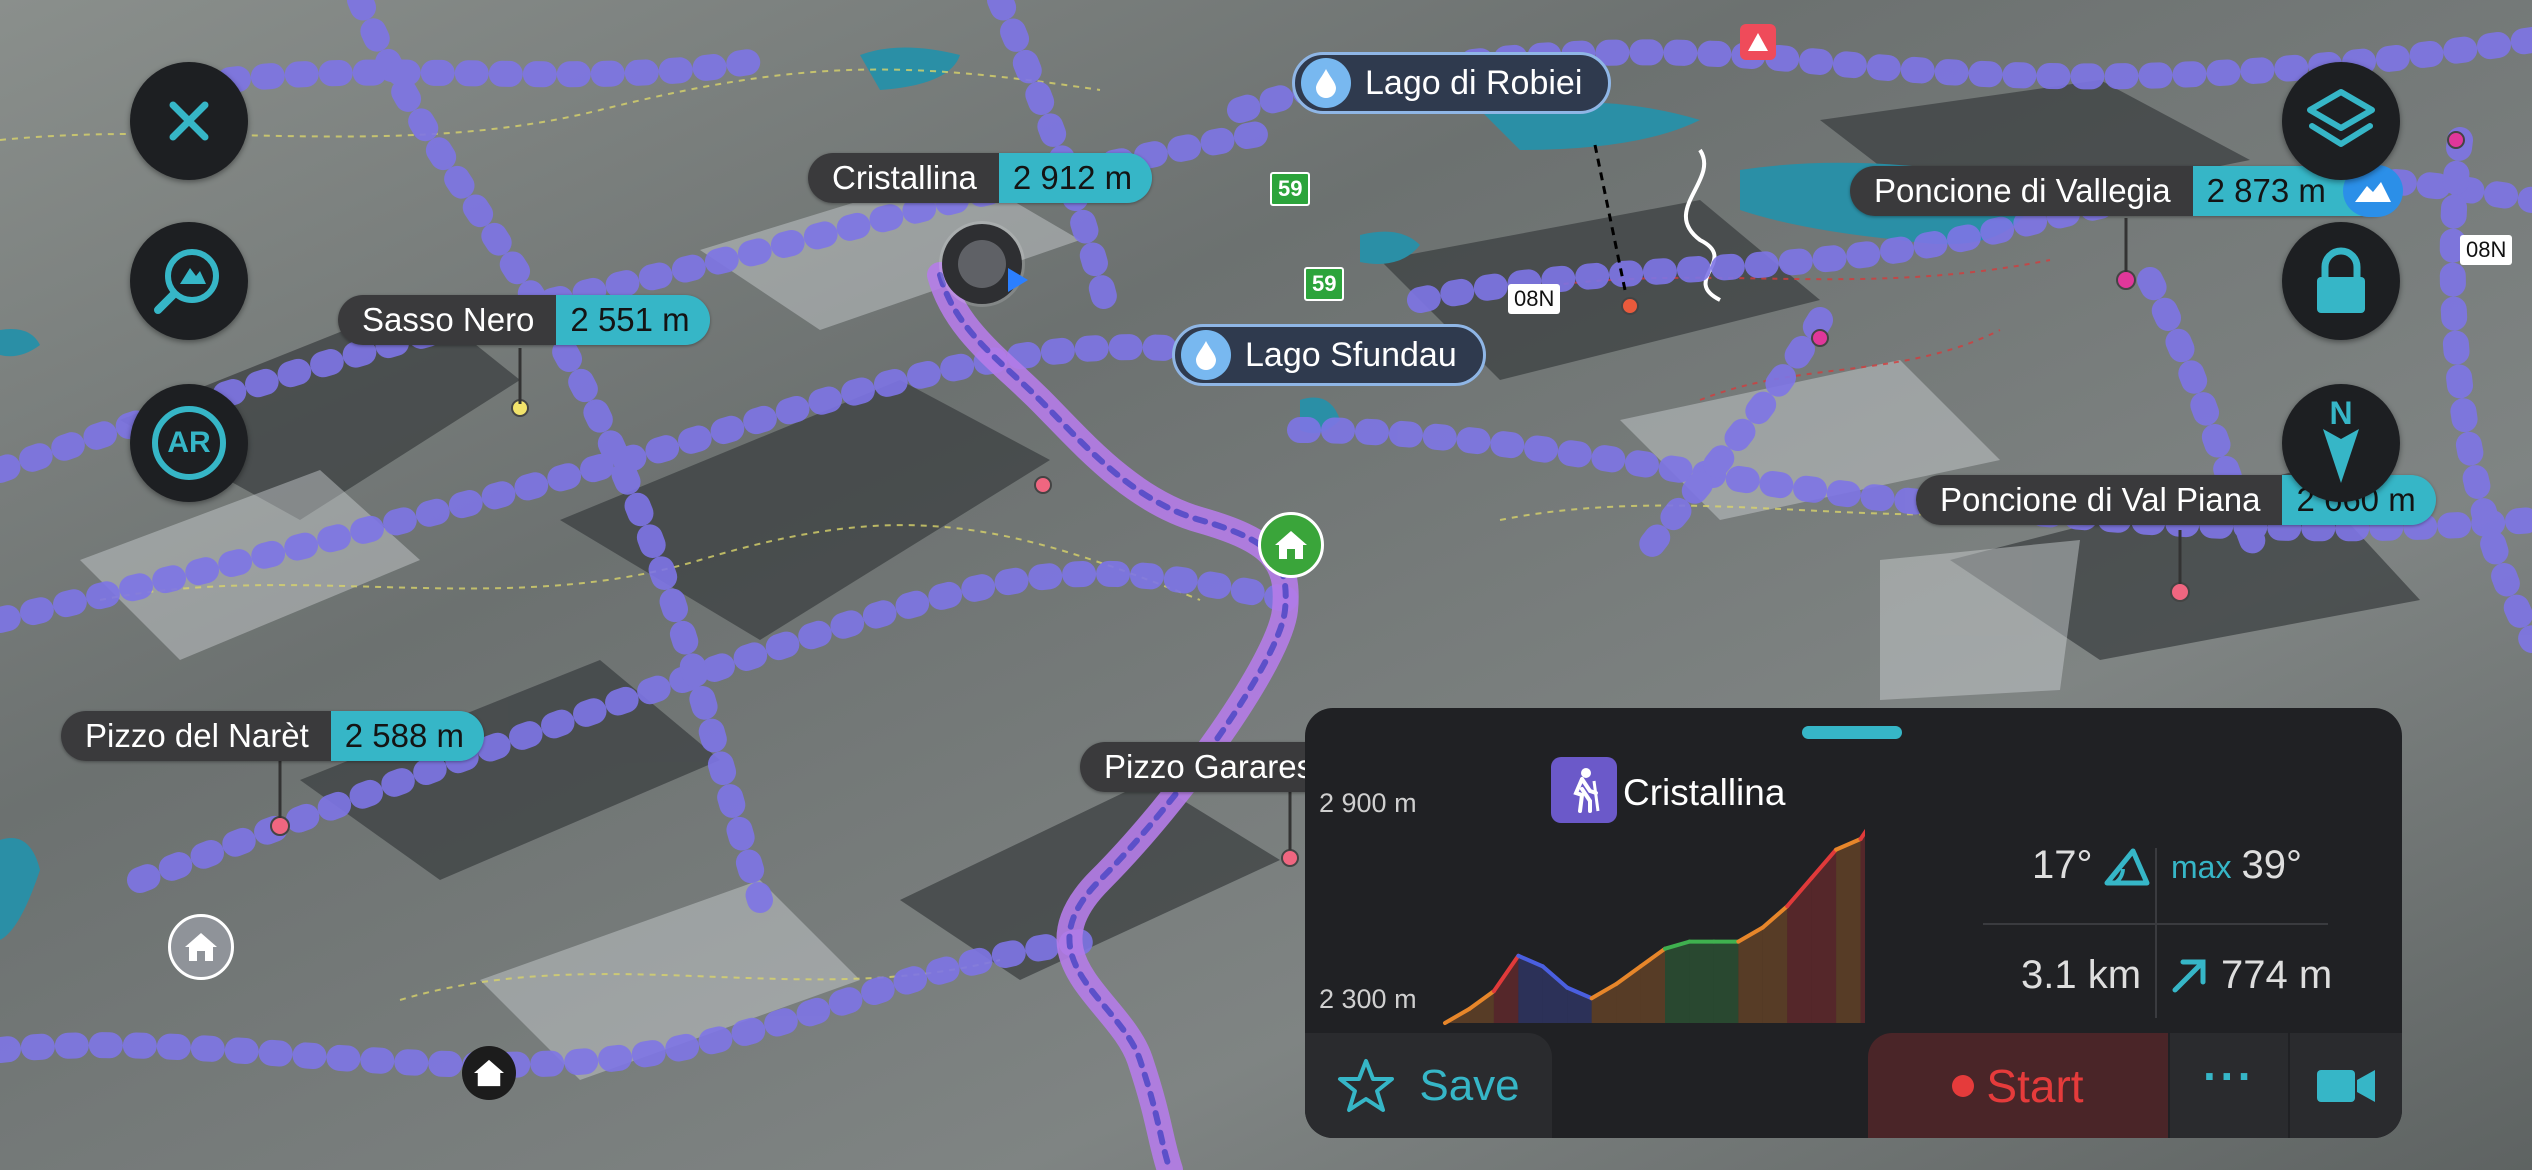  What do you see at coordinates (2341, 413) in the screenshot?
I see `compass-north-label: N` at bounding box center [2341, 413].